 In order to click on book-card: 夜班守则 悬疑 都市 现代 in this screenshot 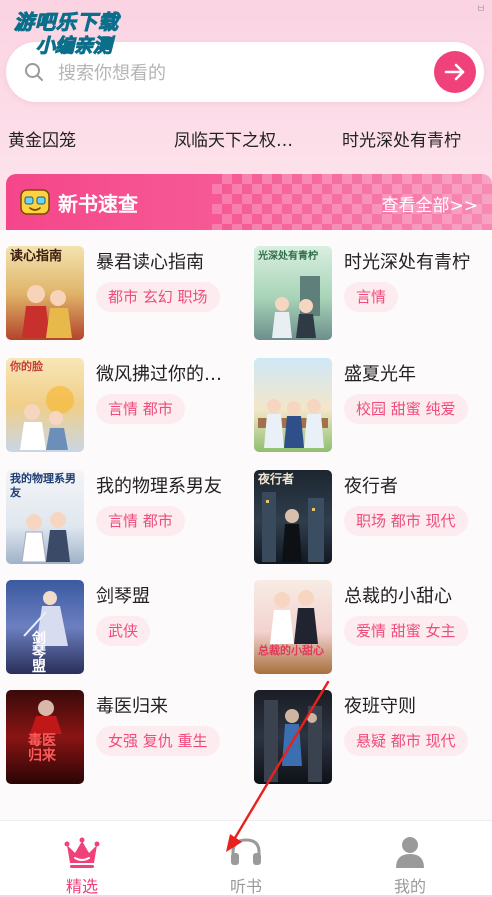, I will do `click(373, 740)`.